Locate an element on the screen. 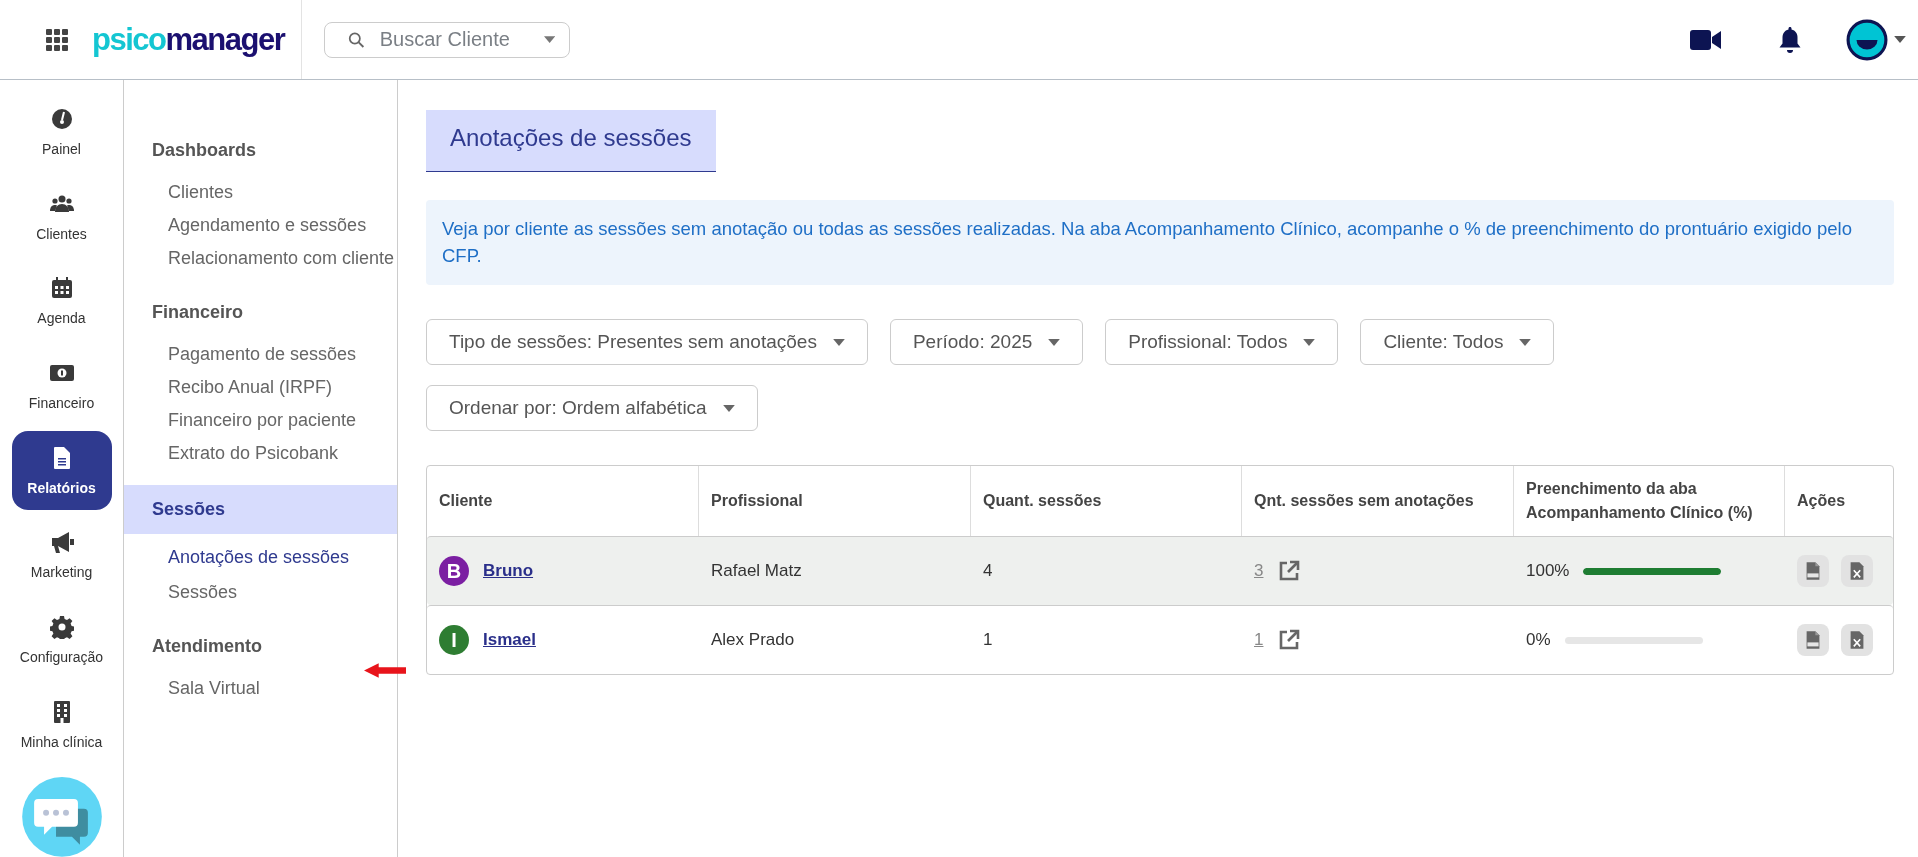 The image size is (1918, 857). count-link: 1 is located at coordinates (1259, 640).